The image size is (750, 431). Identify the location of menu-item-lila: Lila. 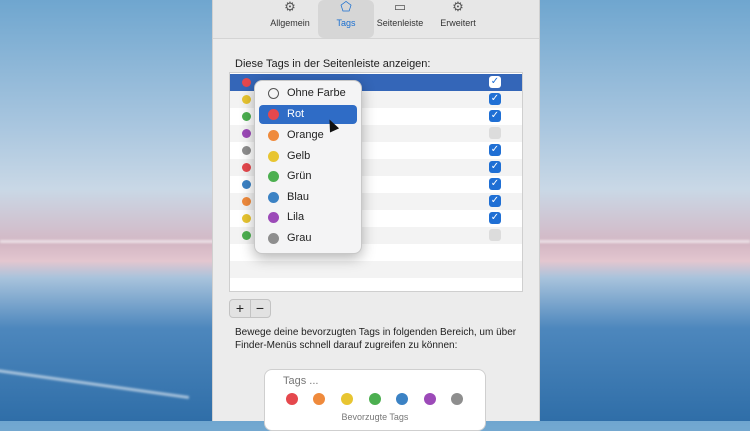
(308, 217).